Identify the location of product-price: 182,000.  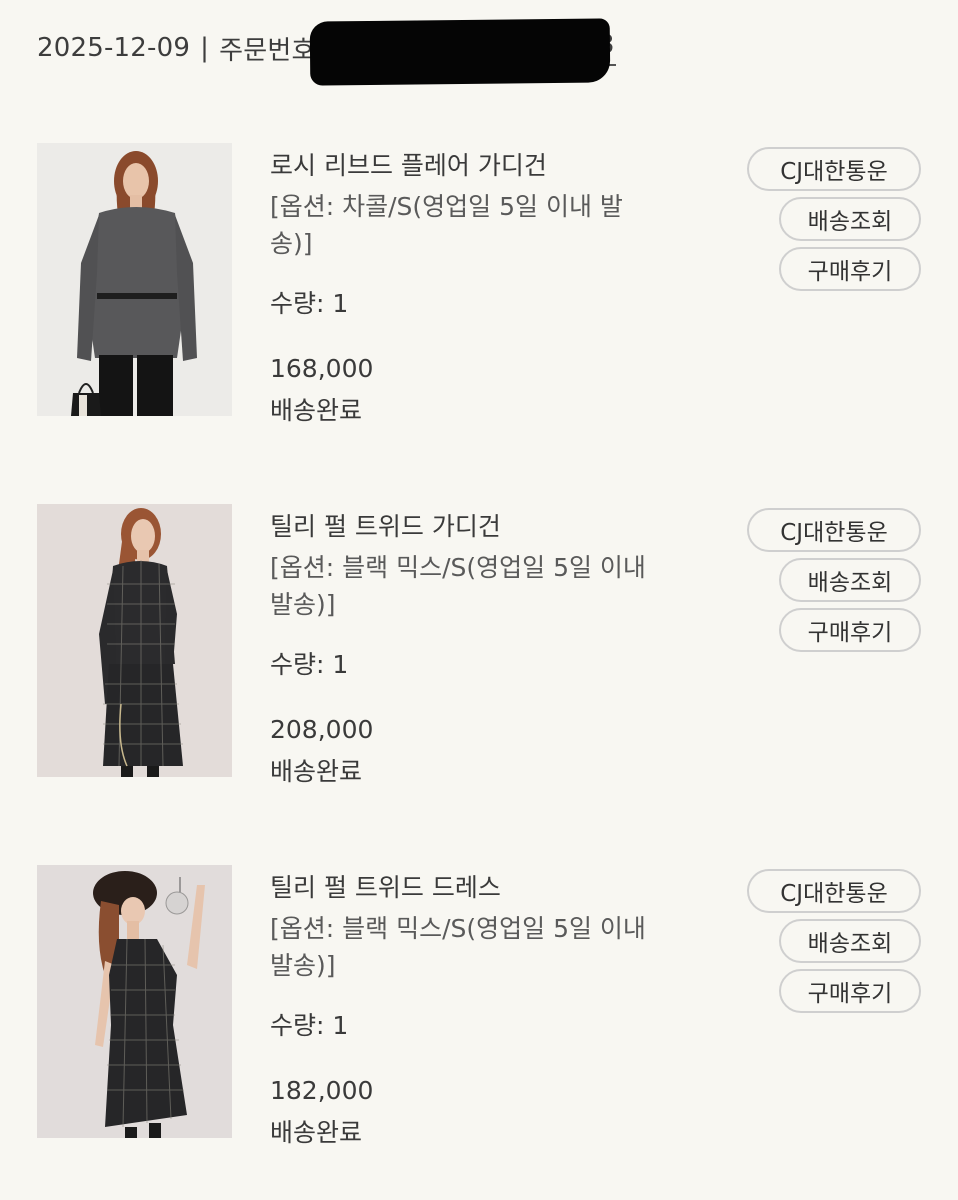
(322, 1090).